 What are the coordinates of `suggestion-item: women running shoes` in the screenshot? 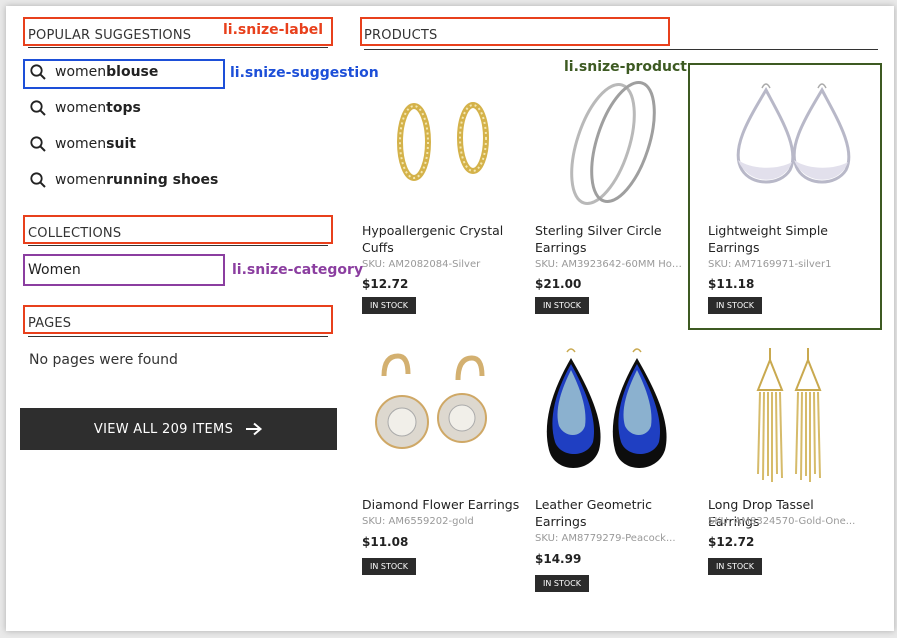 It's located at (123, 180).